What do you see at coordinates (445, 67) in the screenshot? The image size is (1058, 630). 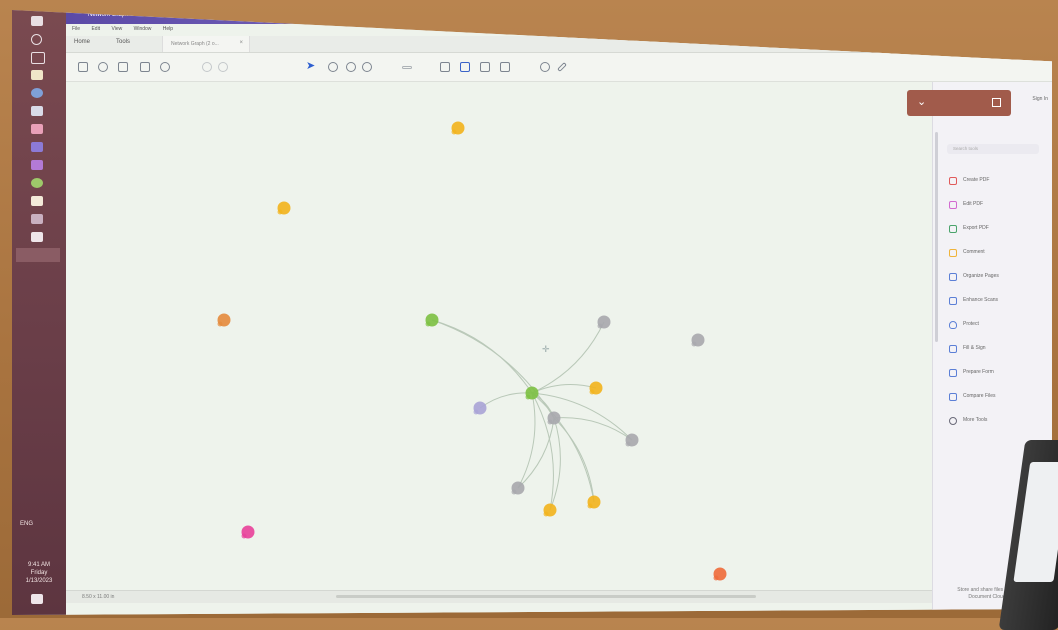 I see `comment-icon` at bounding box center [445, 67].